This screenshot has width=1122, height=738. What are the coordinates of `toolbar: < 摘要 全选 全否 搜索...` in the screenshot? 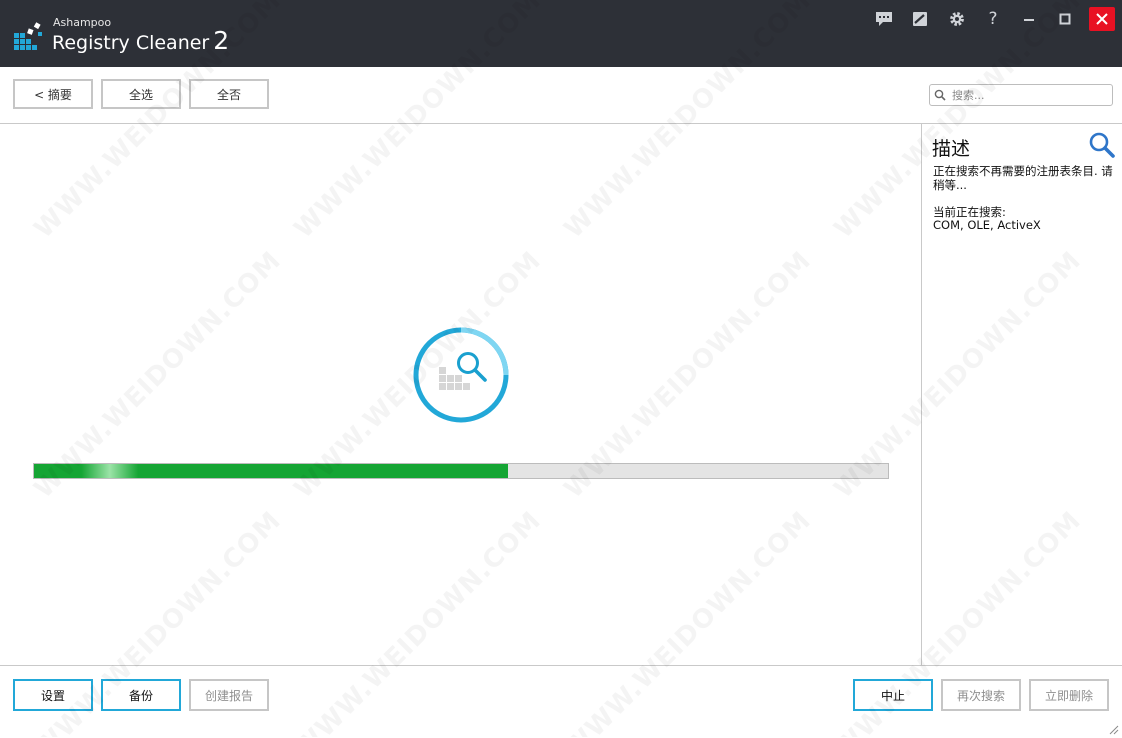 It's located at (561, 95).